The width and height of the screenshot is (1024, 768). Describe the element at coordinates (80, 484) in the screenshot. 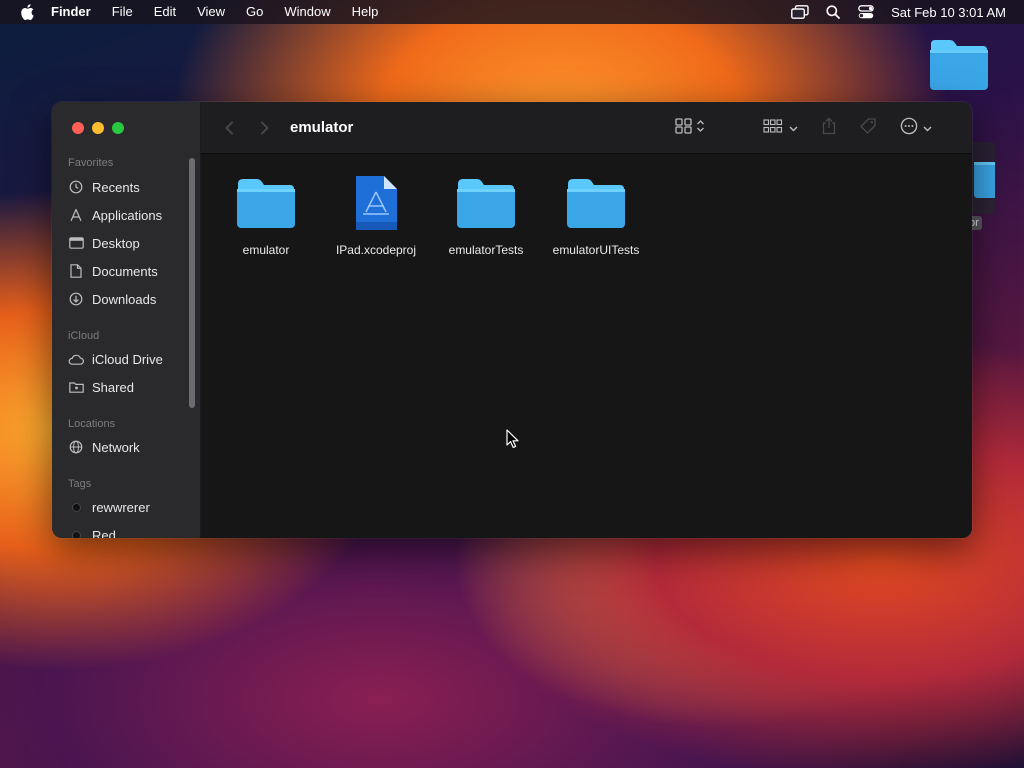

I see `sidebar-header-tags: Tags` at that location.